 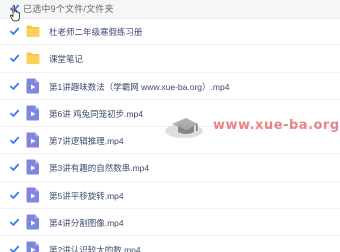 I want to click on selection-header: 已选中9个文件/文件夹, so click(x=170, y=9).